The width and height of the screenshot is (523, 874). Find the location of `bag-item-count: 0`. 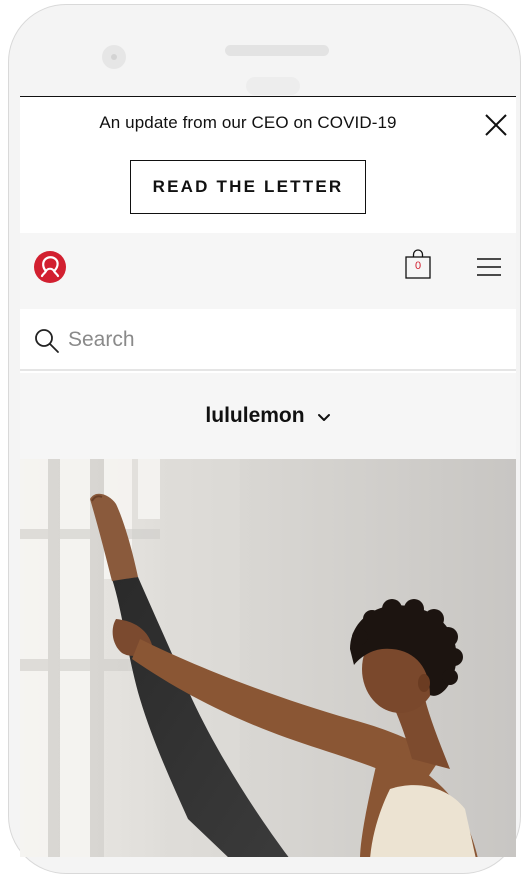

bag-item-count: 0 is located at coordinates (418, 266).